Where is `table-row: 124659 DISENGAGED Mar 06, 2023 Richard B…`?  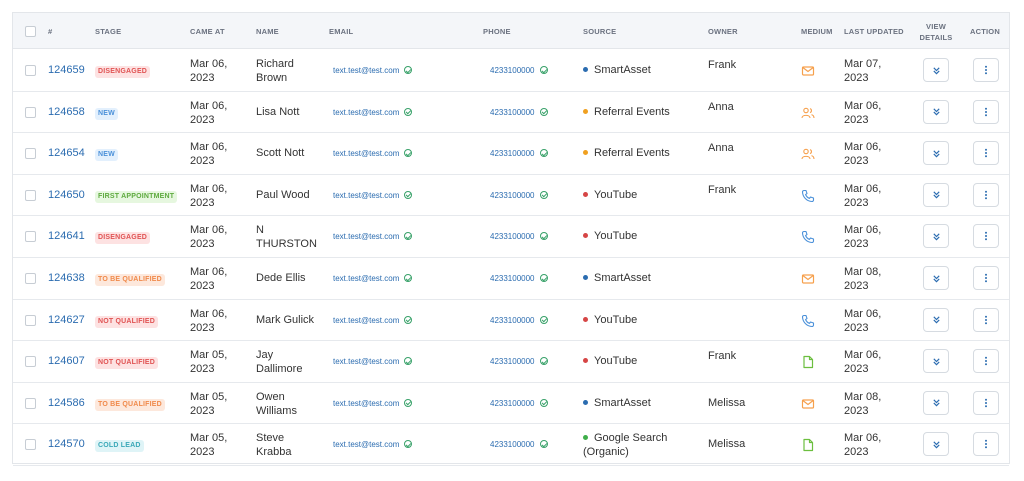 table-row: 124659 DISENGAGED Mar 06, 2023 Richard B… is located at coordinates (511, 71).